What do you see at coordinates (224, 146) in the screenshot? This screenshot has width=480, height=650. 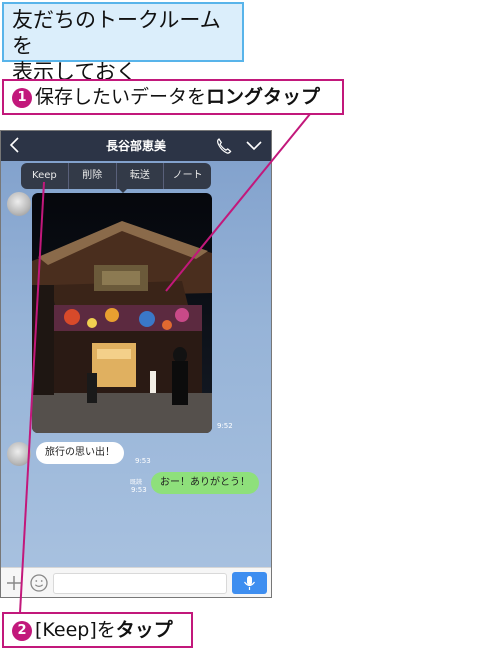 I see `phone-icon` at bounding box center [224, 146].